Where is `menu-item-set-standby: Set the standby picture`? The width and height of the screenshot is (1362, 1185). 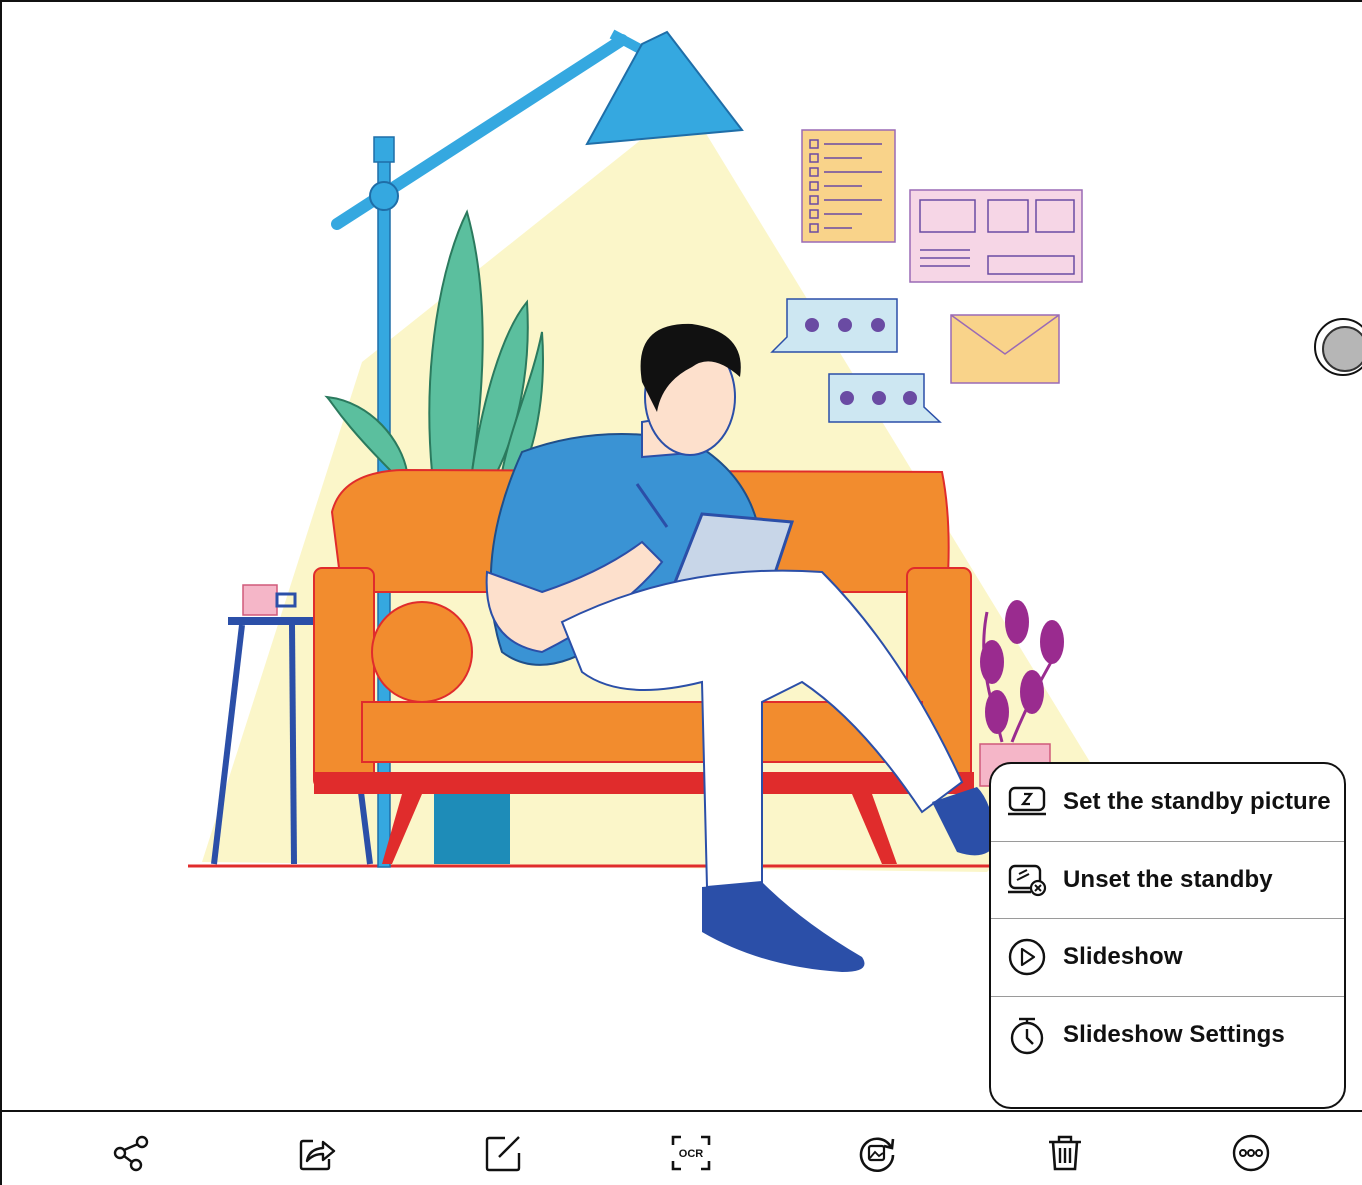 menu-item-set-standby: Set the standby picture is located at coordinates (1167, 803).